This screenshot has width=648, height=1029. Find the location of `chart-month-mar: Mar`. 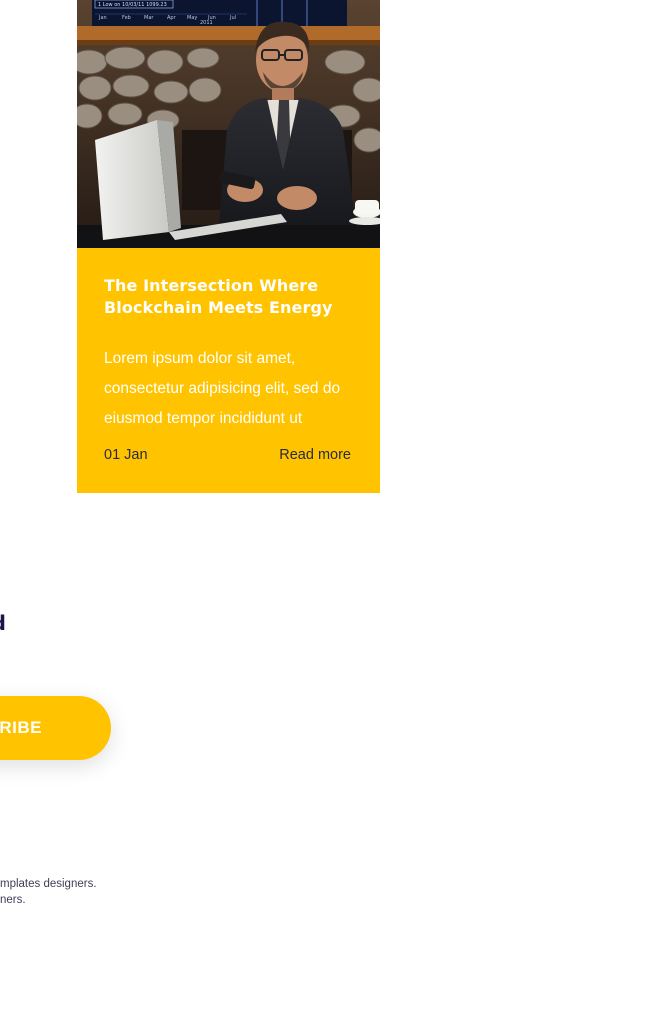

chart-month-mar: Mar is located at coordinates (149, 18).